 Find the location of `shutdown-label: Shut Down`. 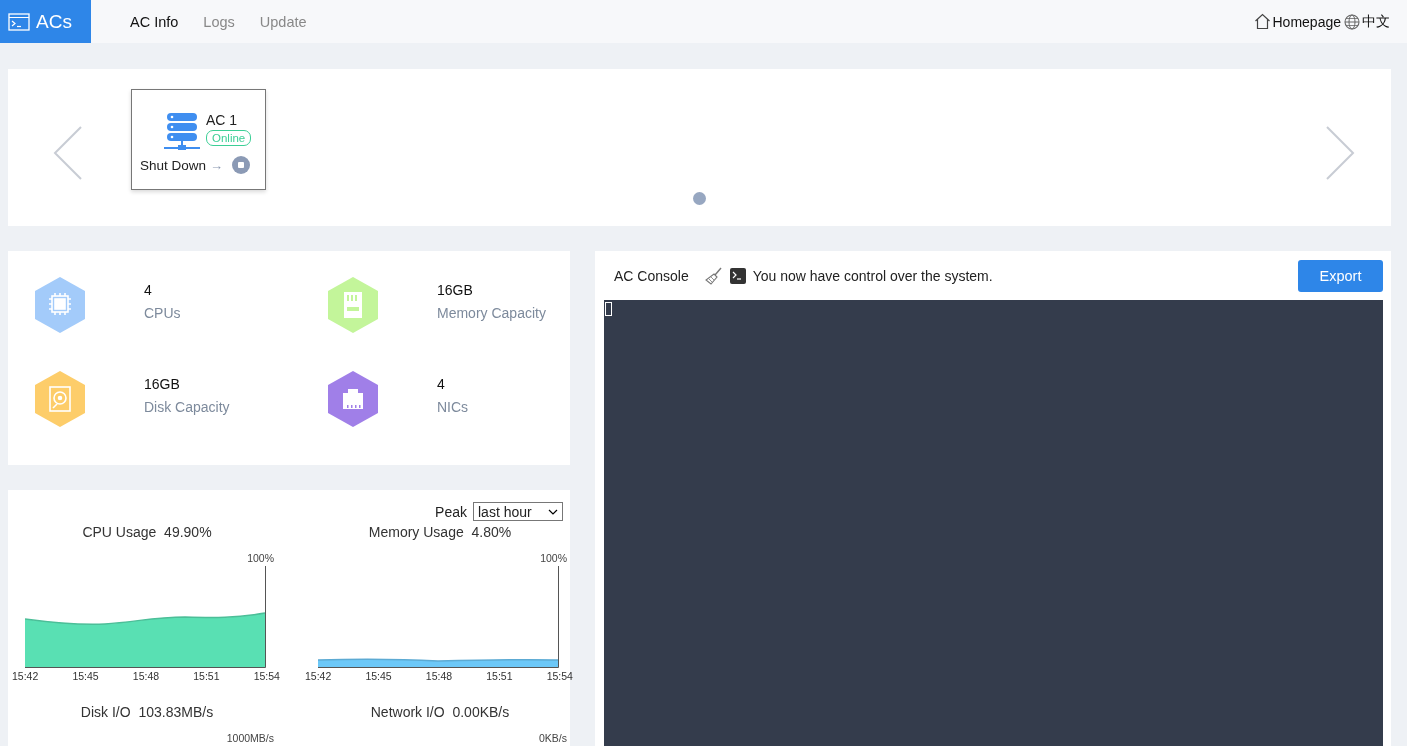

shutdown-label: Shut Down is located at coordinates (173, 165).